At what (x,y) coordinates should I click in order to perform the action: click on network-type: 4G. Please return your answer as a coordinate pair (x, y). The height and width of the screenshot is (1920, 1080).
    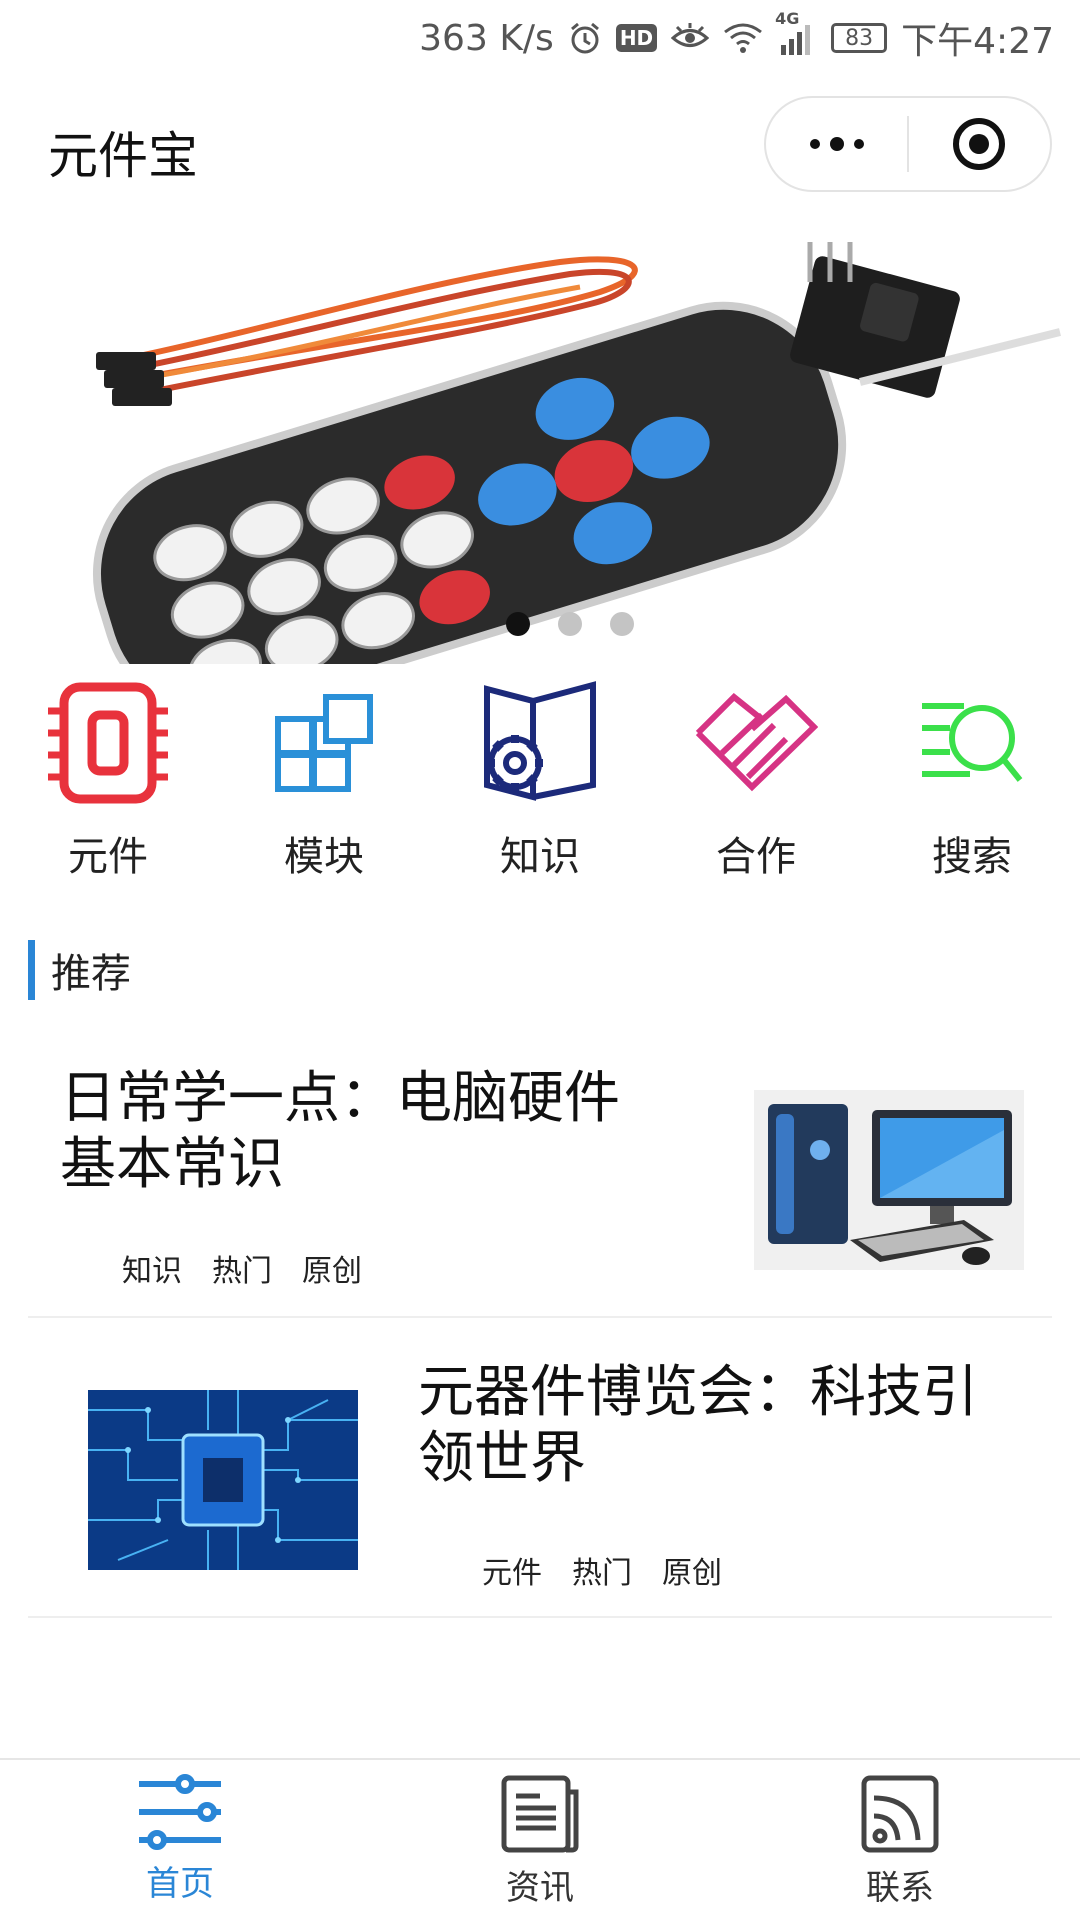
    Looking at the image, I should click on (787, 18).